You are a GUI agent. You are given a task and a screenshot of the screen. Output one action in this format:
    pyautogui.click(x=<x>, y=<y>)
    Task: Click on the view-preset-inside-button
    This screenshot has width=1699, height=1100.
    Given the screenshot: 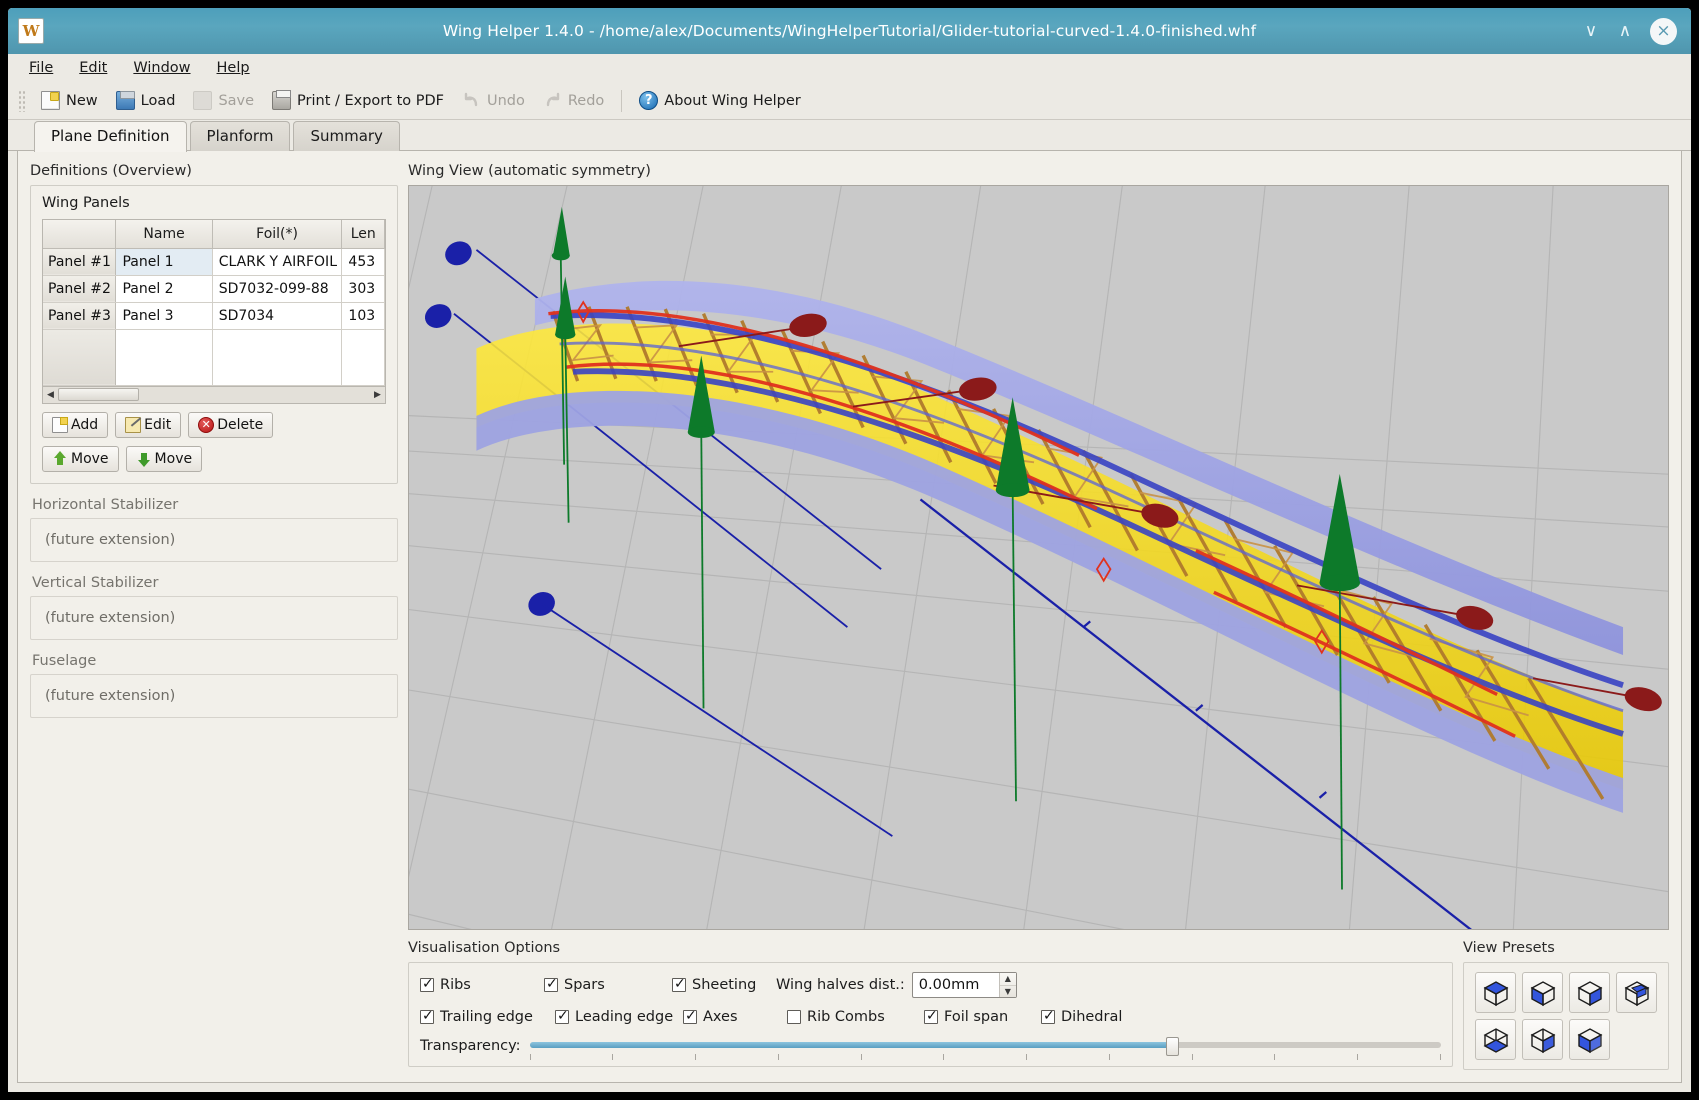 What is the action you would take?
    pyautogui.click(x=1636, y=992)
    